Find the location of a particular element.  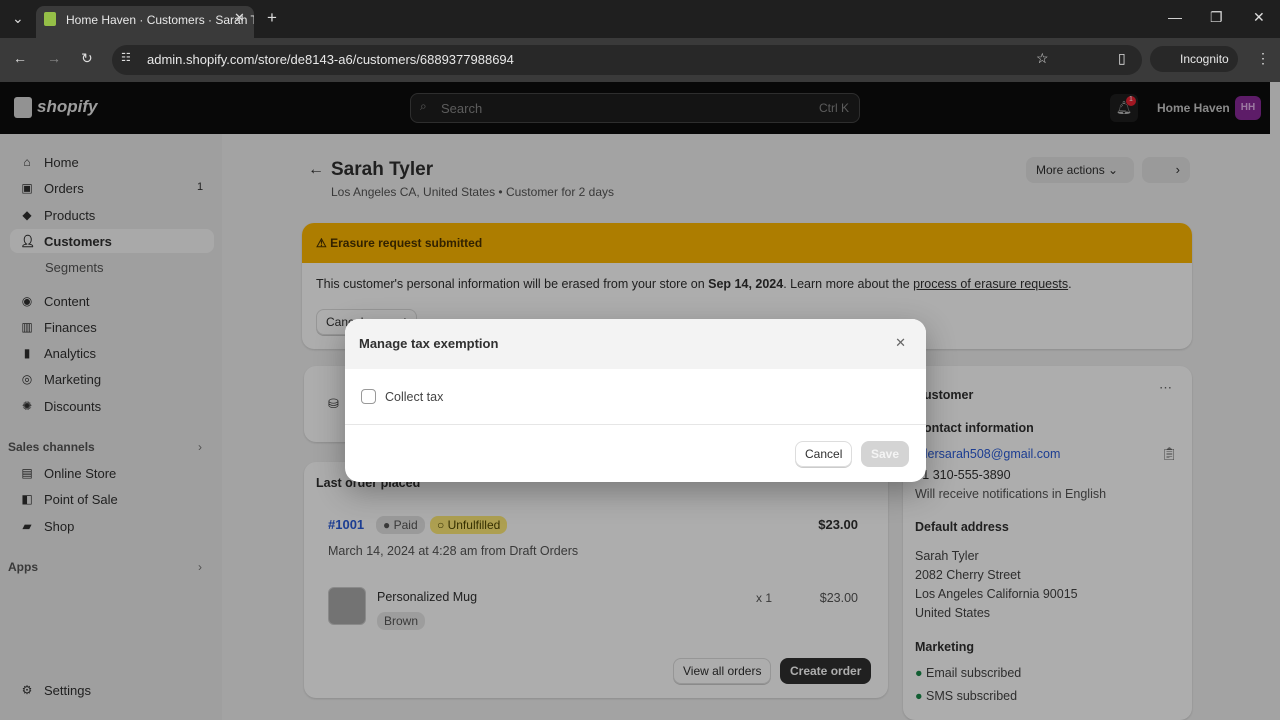

collect-tax-checkbox is located at coordinates (368, 396).